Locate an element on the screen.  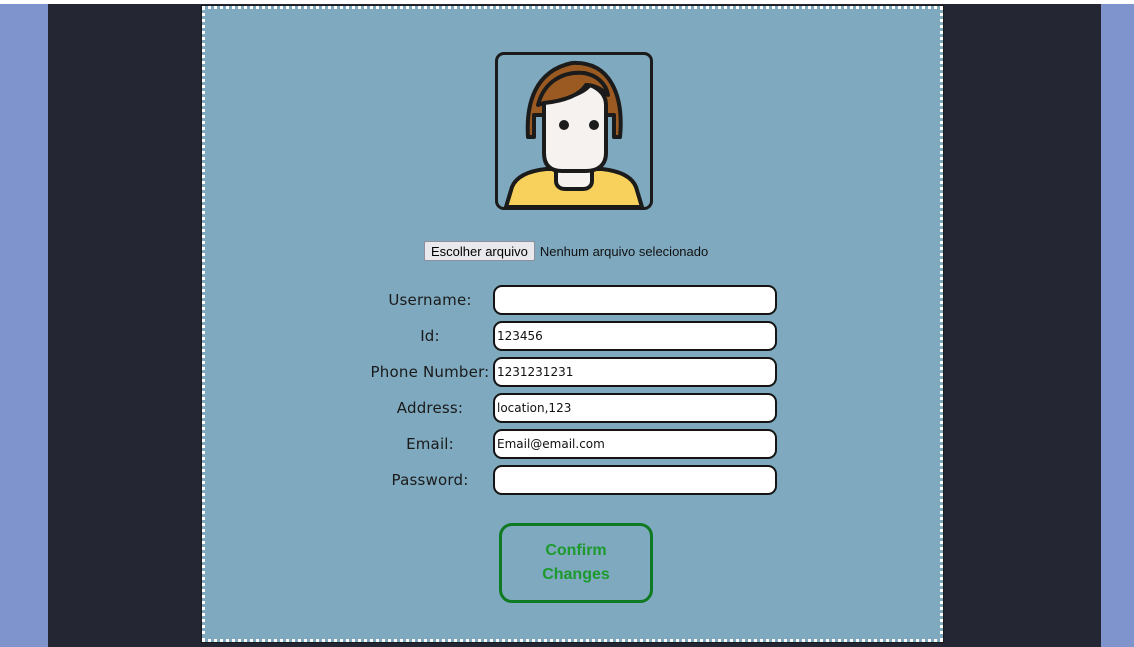
form-row-password: Password: is located at coordinates (575, 480).